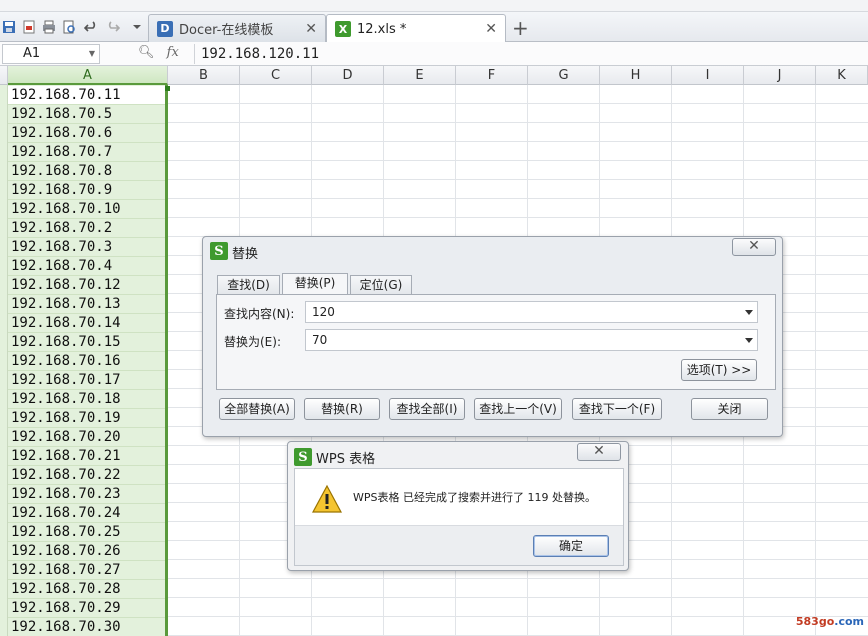 This screenshot has height=636, width=868. I want to click on cell-a22: 192.168.70.23, so click(86, 494).